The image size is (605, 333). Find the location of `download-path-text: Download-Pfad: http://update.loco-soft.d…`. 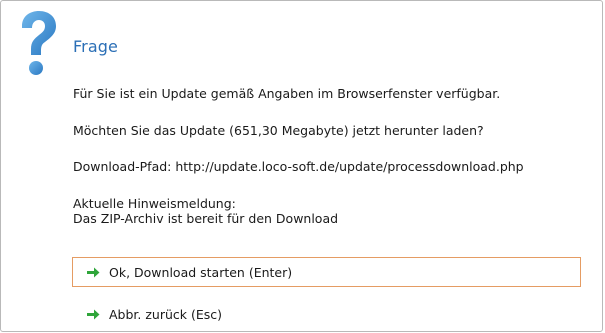

download-path-text: Download-Pfad: http://update.loco-soft.d… is located at coordinates (298, 166).